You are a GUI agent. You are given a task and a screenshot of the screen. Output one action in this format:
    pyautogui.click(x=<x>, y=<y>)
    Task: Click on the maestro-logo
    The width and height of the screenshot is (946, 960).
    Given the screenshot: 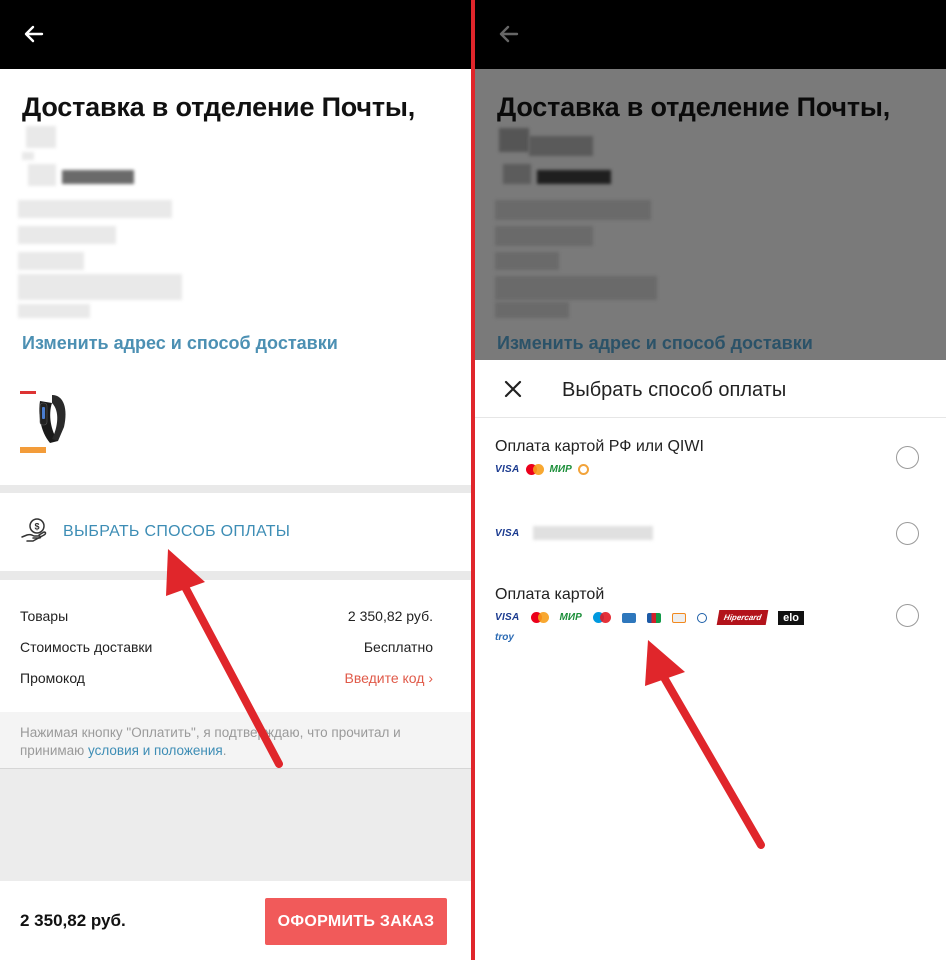 What is the action you would take?
    pyautogui.click(x=601, y=617)
    